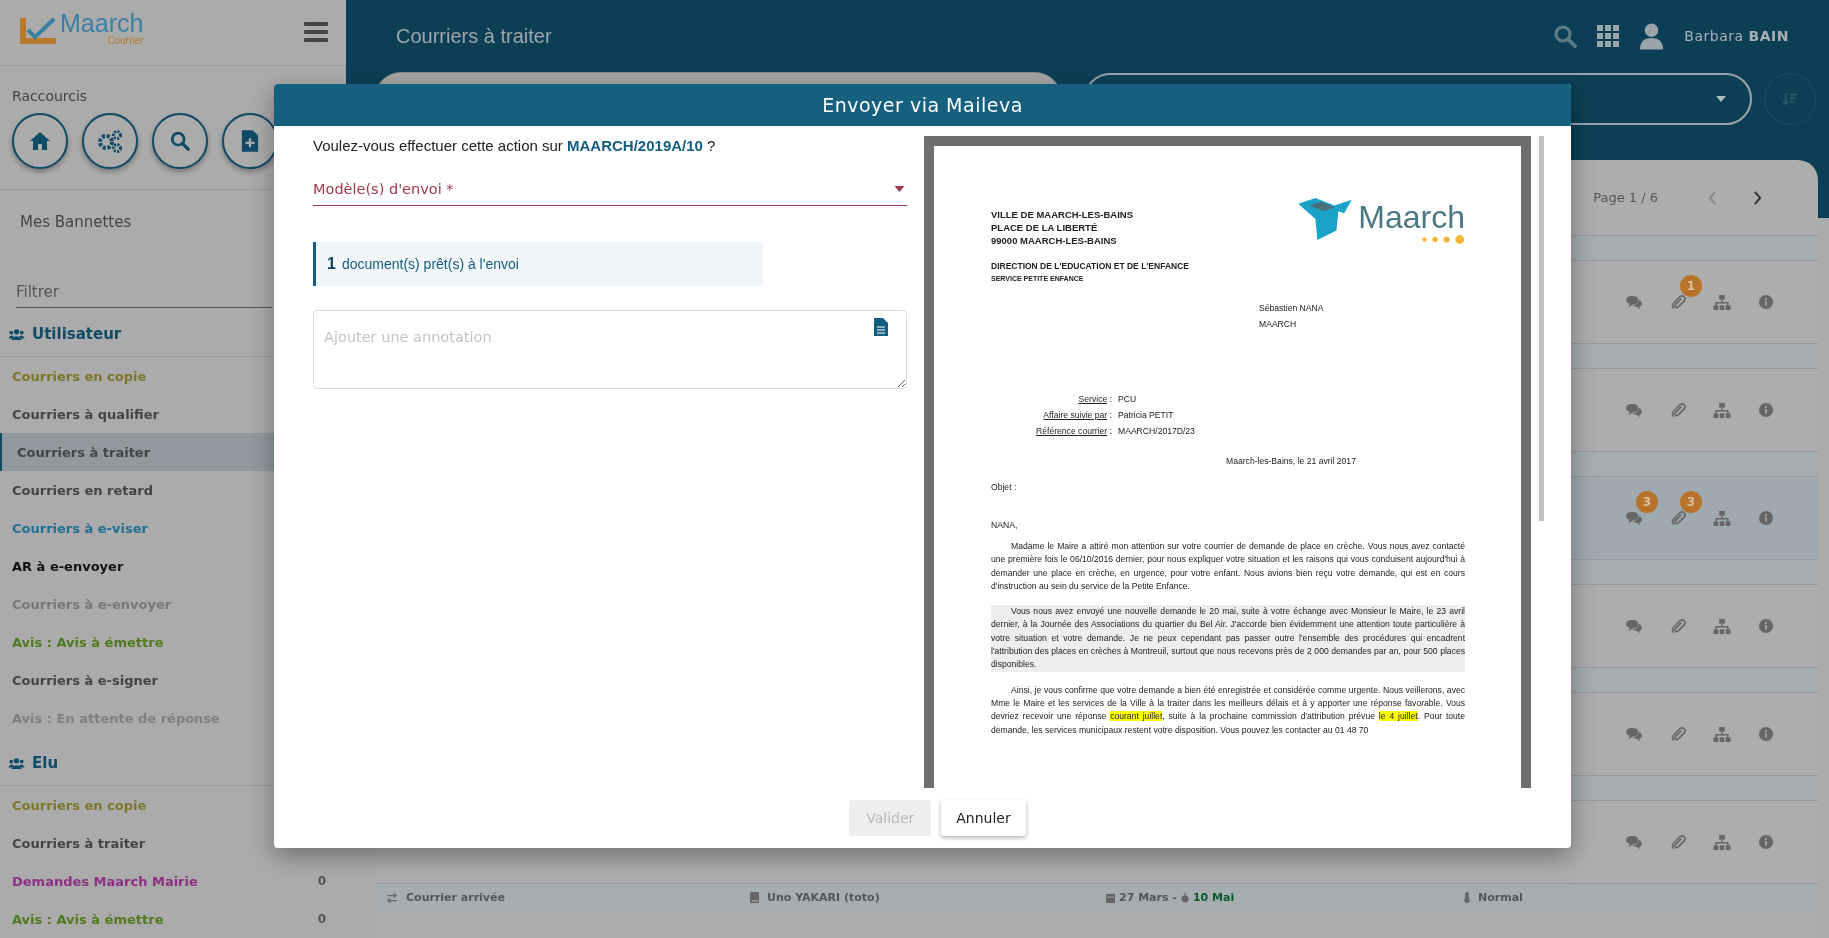 The image size is (1829, 938). I want to click on user-icon, so click(1652, 36).